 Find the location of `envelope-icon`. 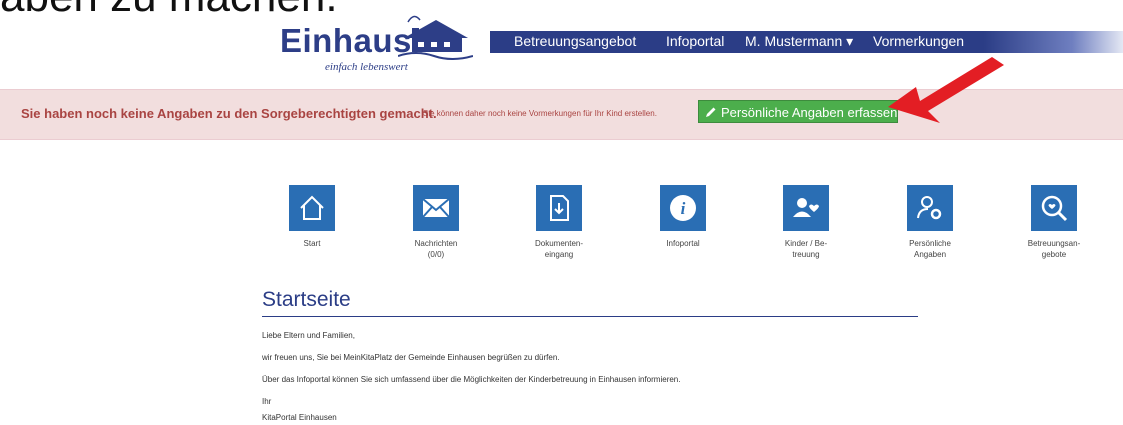

envelope-icon is located at coordinates (436, 208).